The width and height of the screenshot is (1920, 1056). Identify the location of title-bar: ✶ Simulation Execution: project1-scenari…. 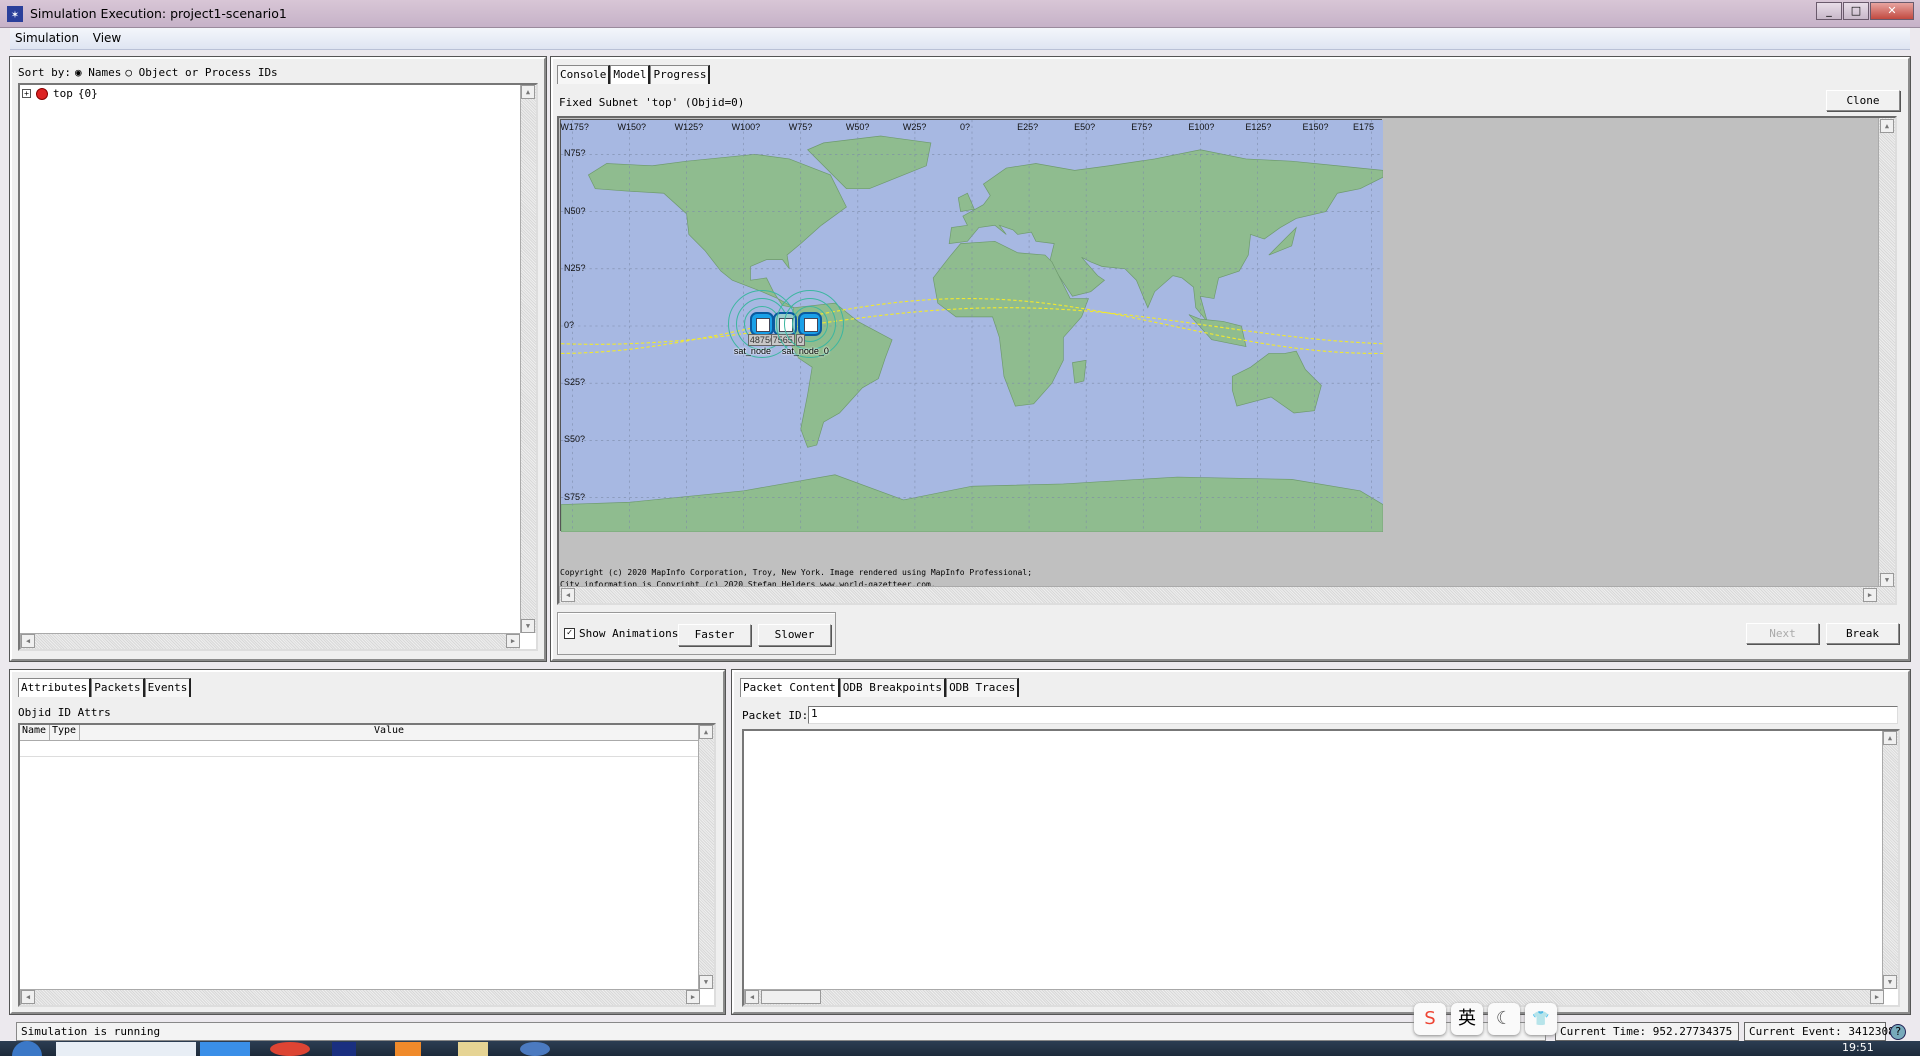
(960, 14).